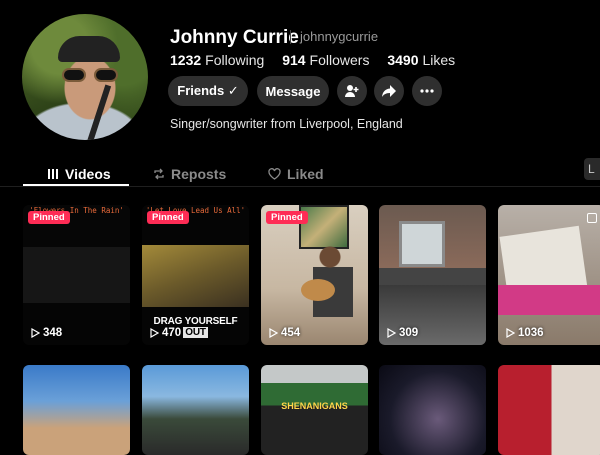 This screenshot has height=455, width=600. I want to click on liked-icon, so click(274, 174).